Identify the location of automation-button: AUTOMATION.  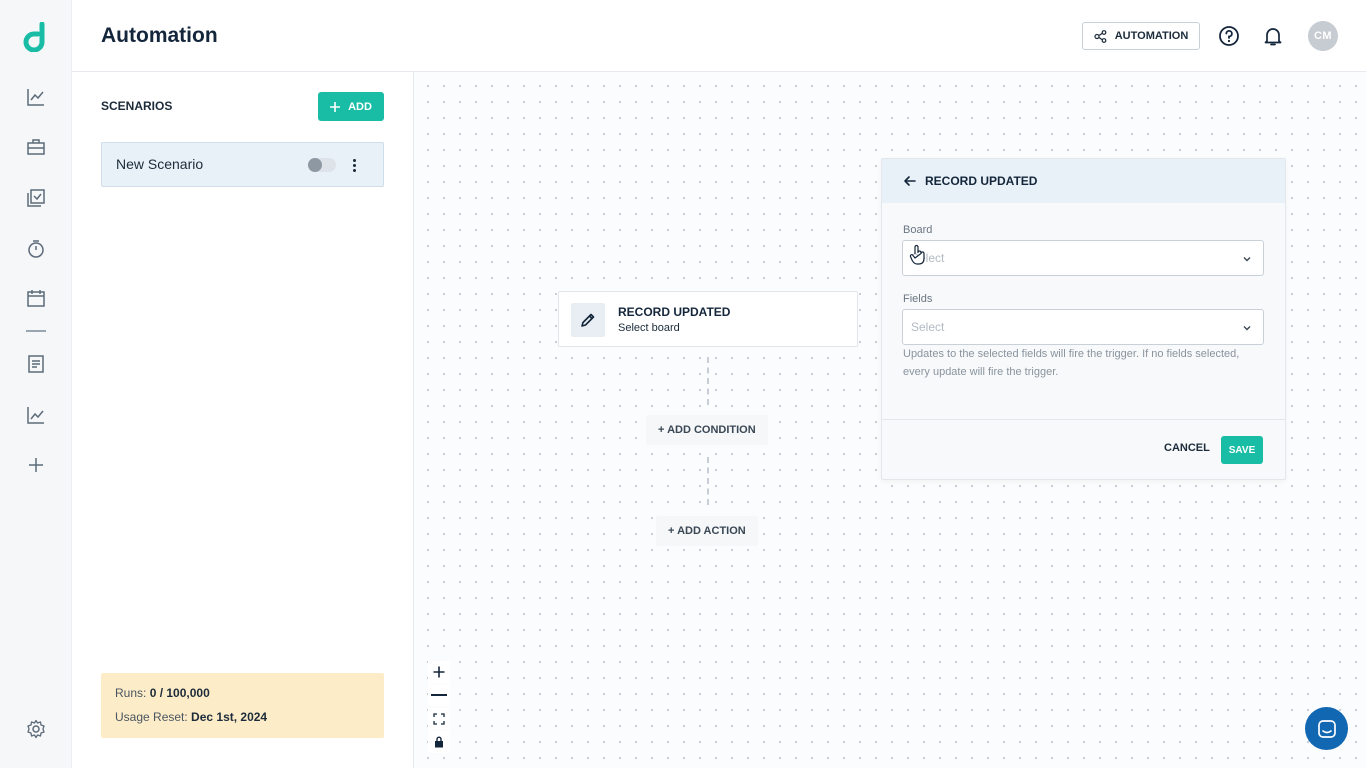
(1141, 36).